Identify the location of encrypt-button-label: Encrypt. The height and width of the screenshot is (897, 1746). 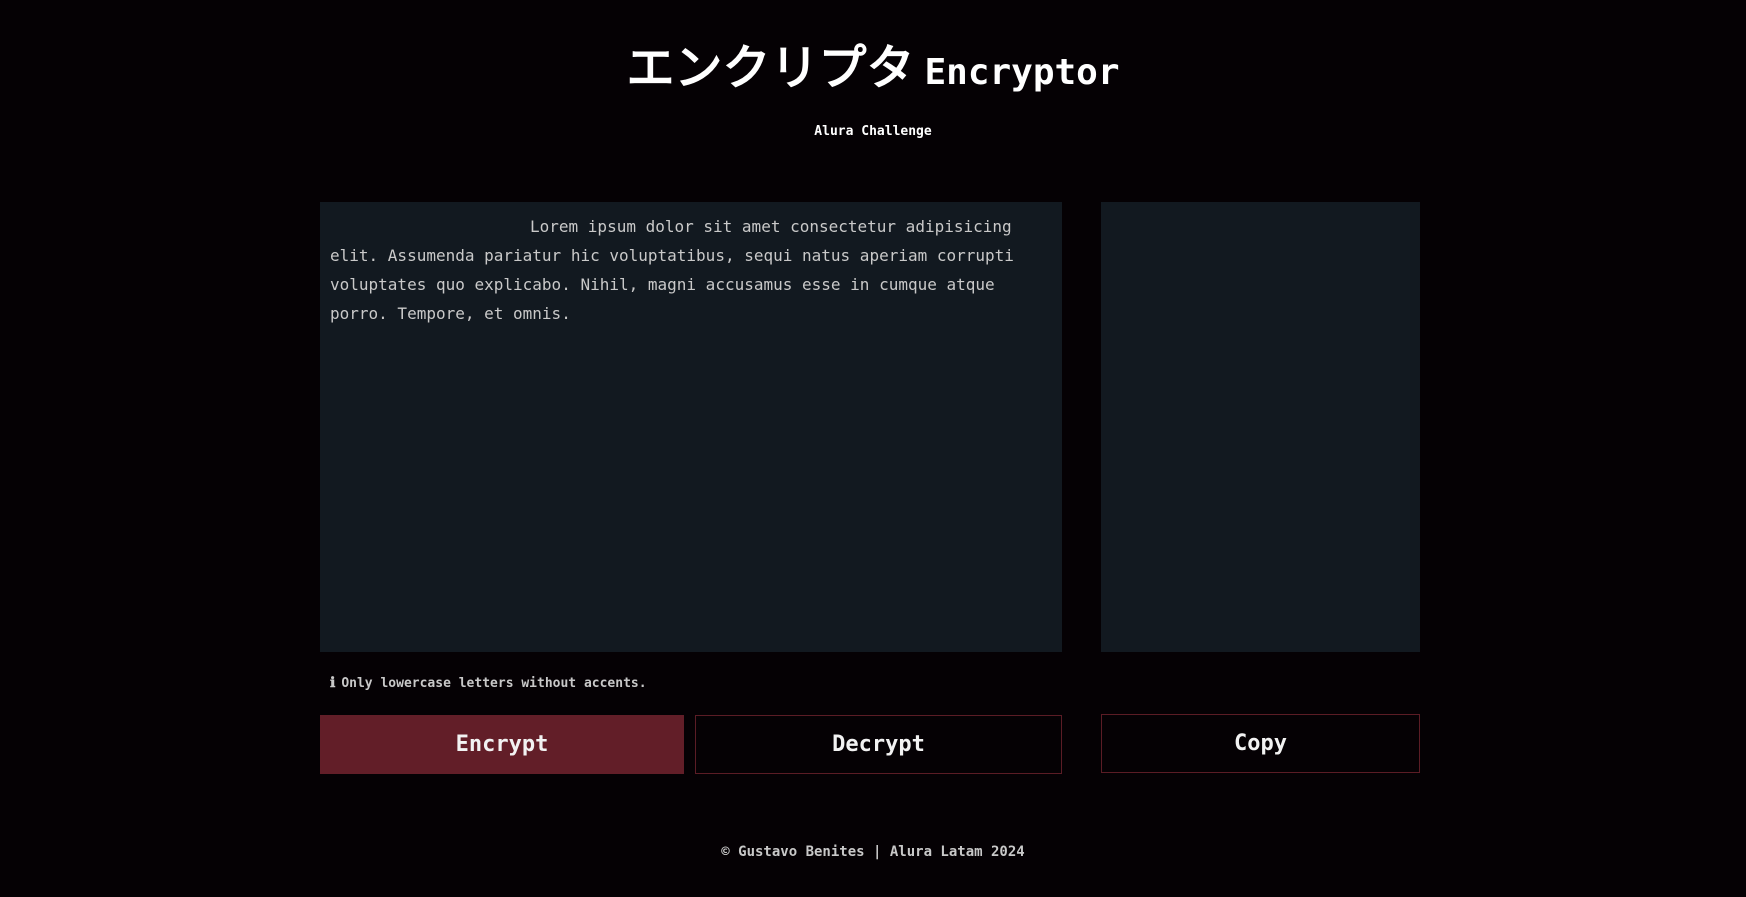
(502, 744).